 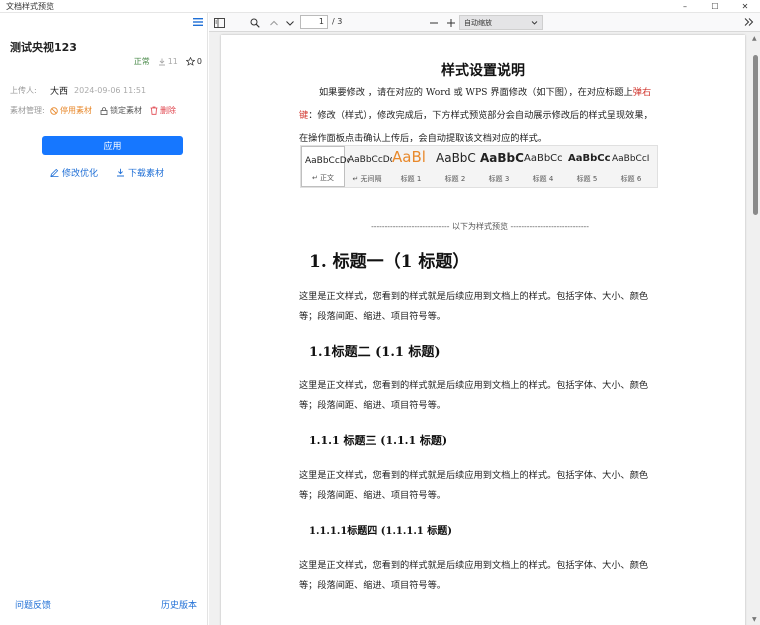 I want to click on ribbon-style-heading4: AaBbCc 标题 4, so click(x=543, y=166).